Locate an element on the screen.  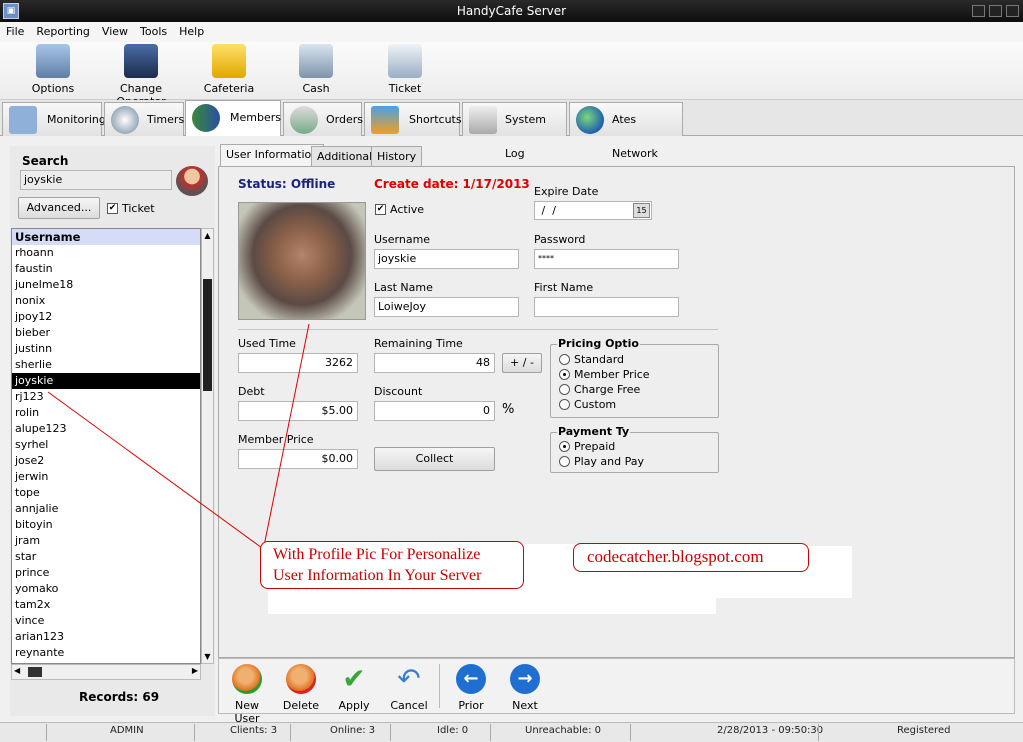
collect-button: Collect is located at coordinates (434, 459).